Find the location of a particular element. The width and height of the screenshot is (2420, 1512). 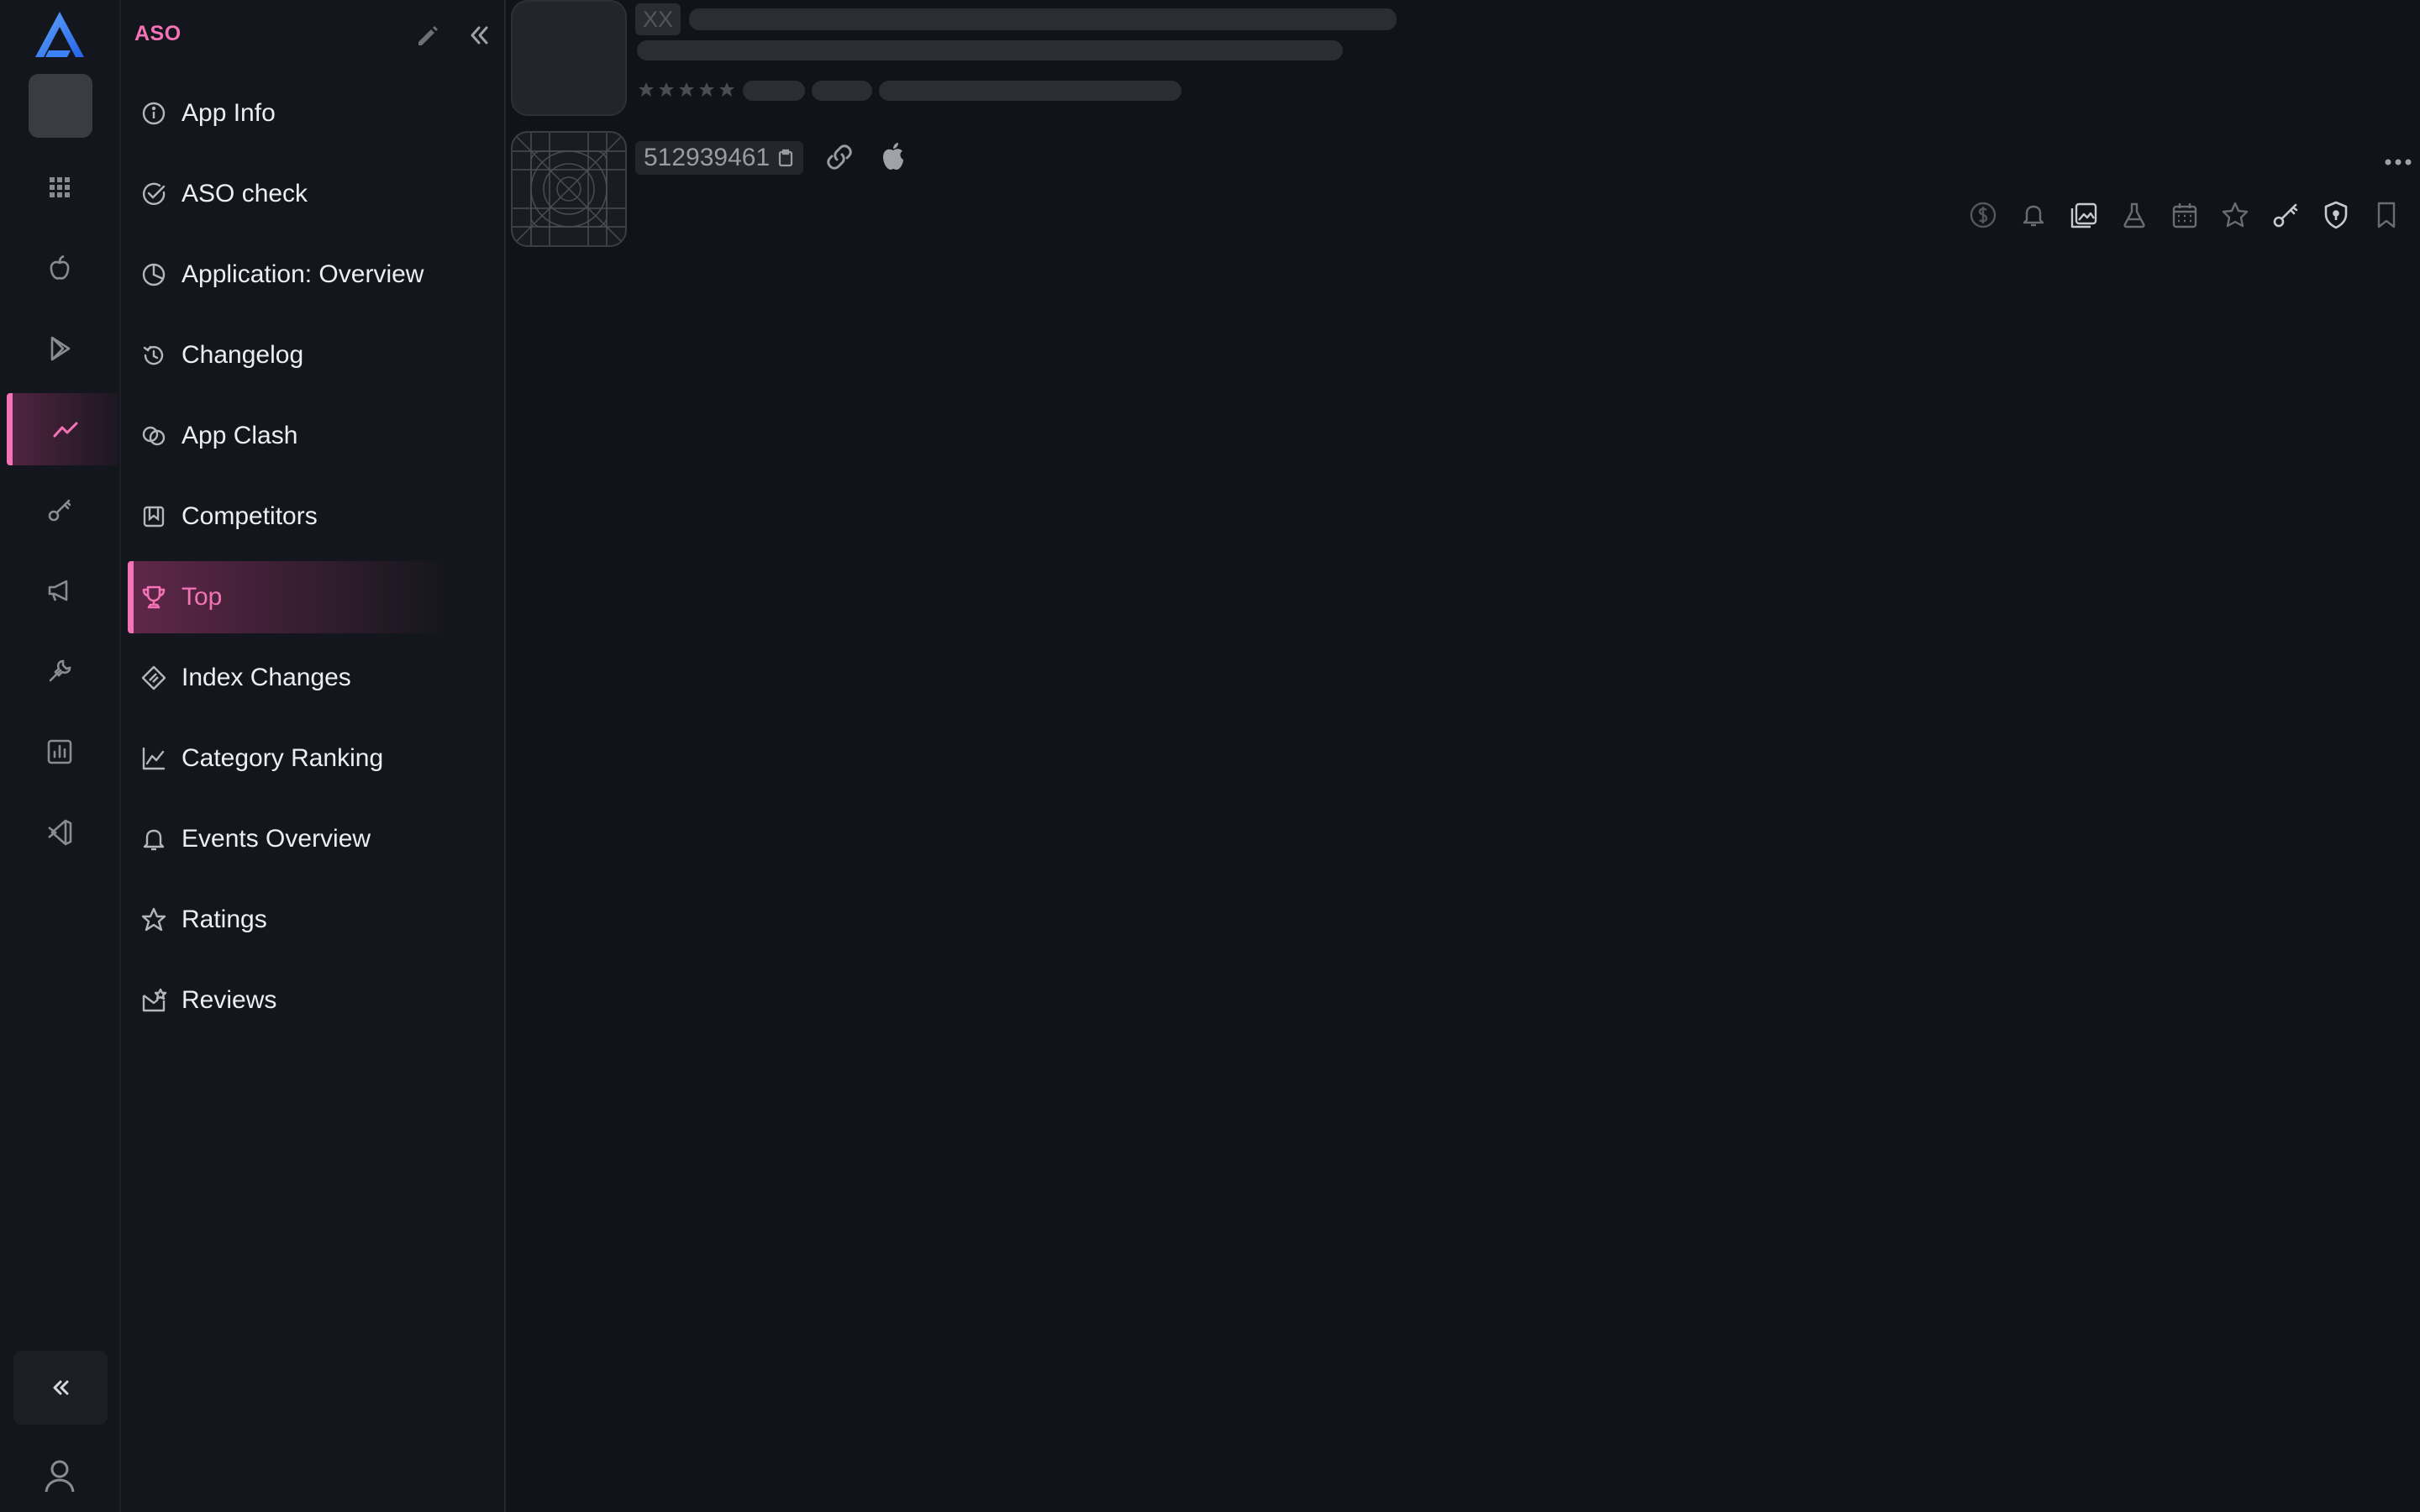

more-options-icon is located at coordinates (2398, 162).